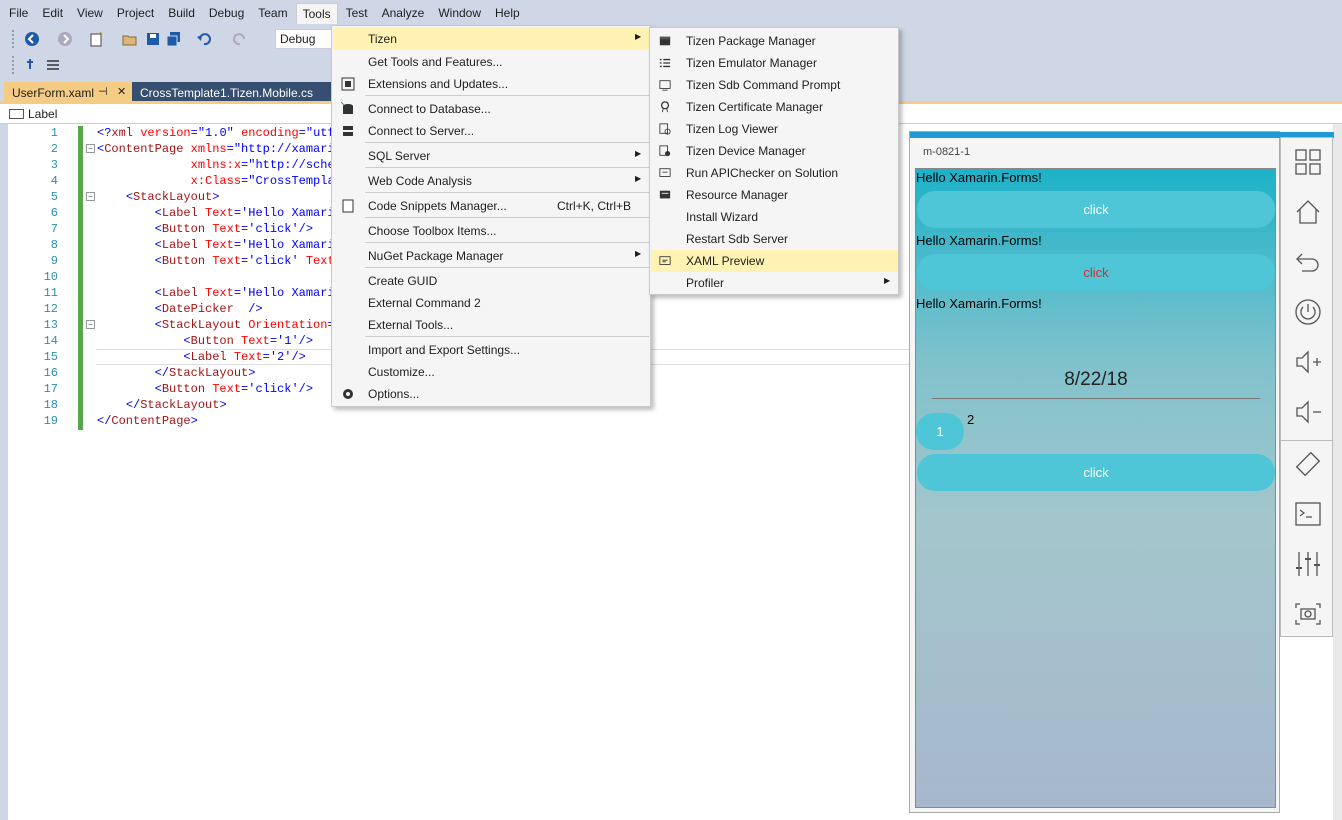 This screenshot has height=820, width=1342. What do you see at coordinates (103, 91) in the screenshot?
I see `pin-tab-icon: ⊣` at bounding box center [103, 91].